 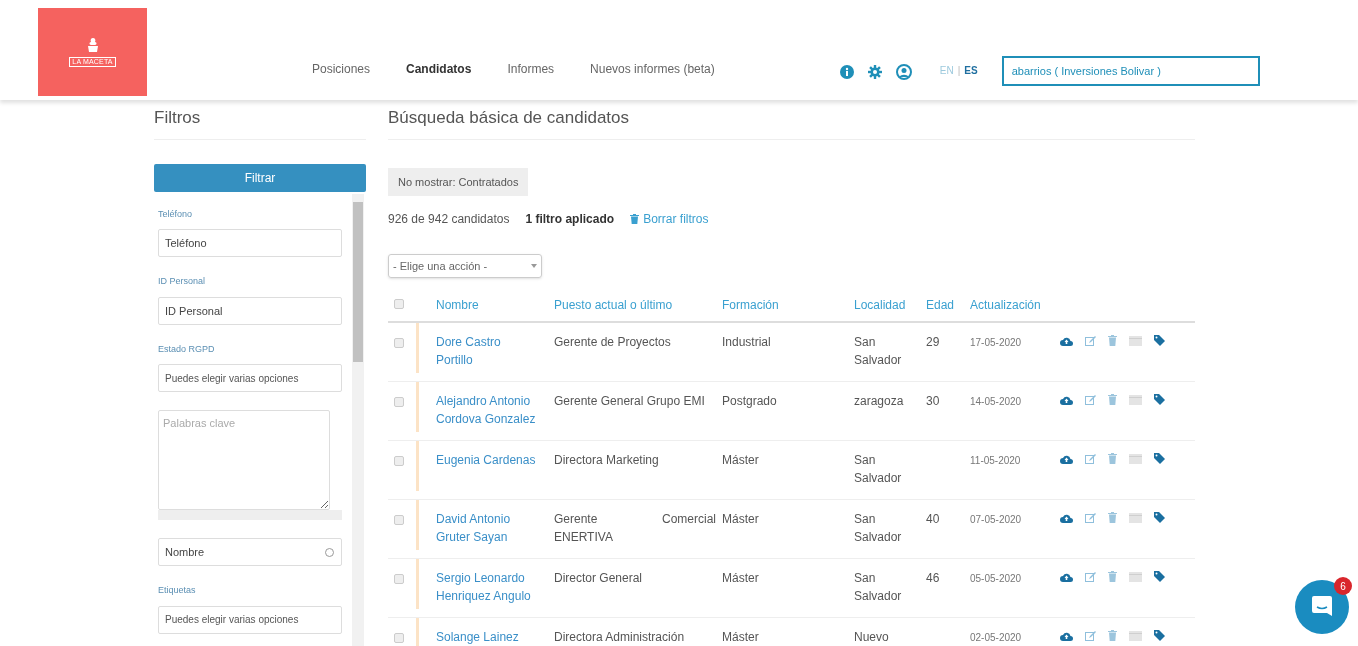 I want to click on candidate-name-link: Solange Lainez, so click(x=486, y=637).